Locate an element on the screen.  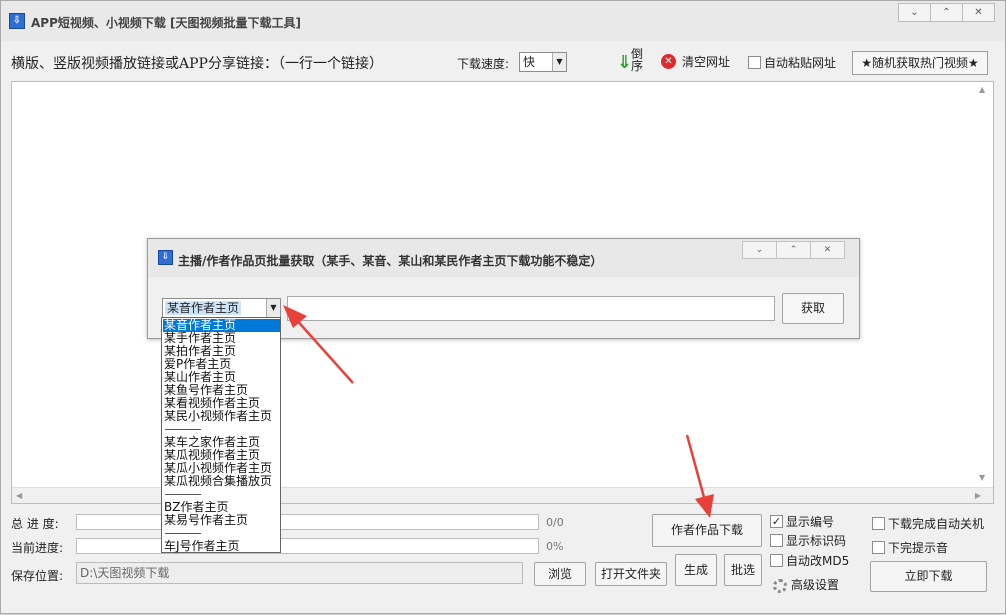
total-progress-label: 总 进 度: is located at coordinates (35, 524).